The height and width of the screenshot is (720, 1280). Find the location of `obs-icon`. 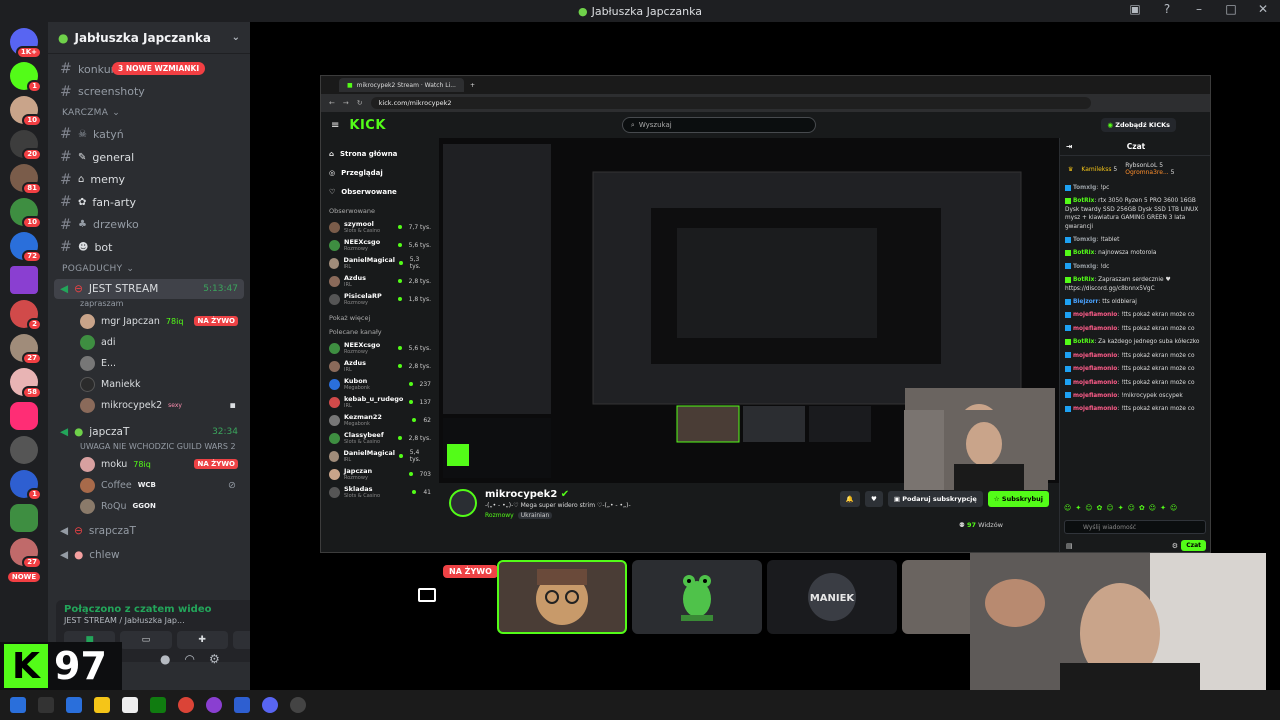

obs-icon is located at coordinates (298, 705).